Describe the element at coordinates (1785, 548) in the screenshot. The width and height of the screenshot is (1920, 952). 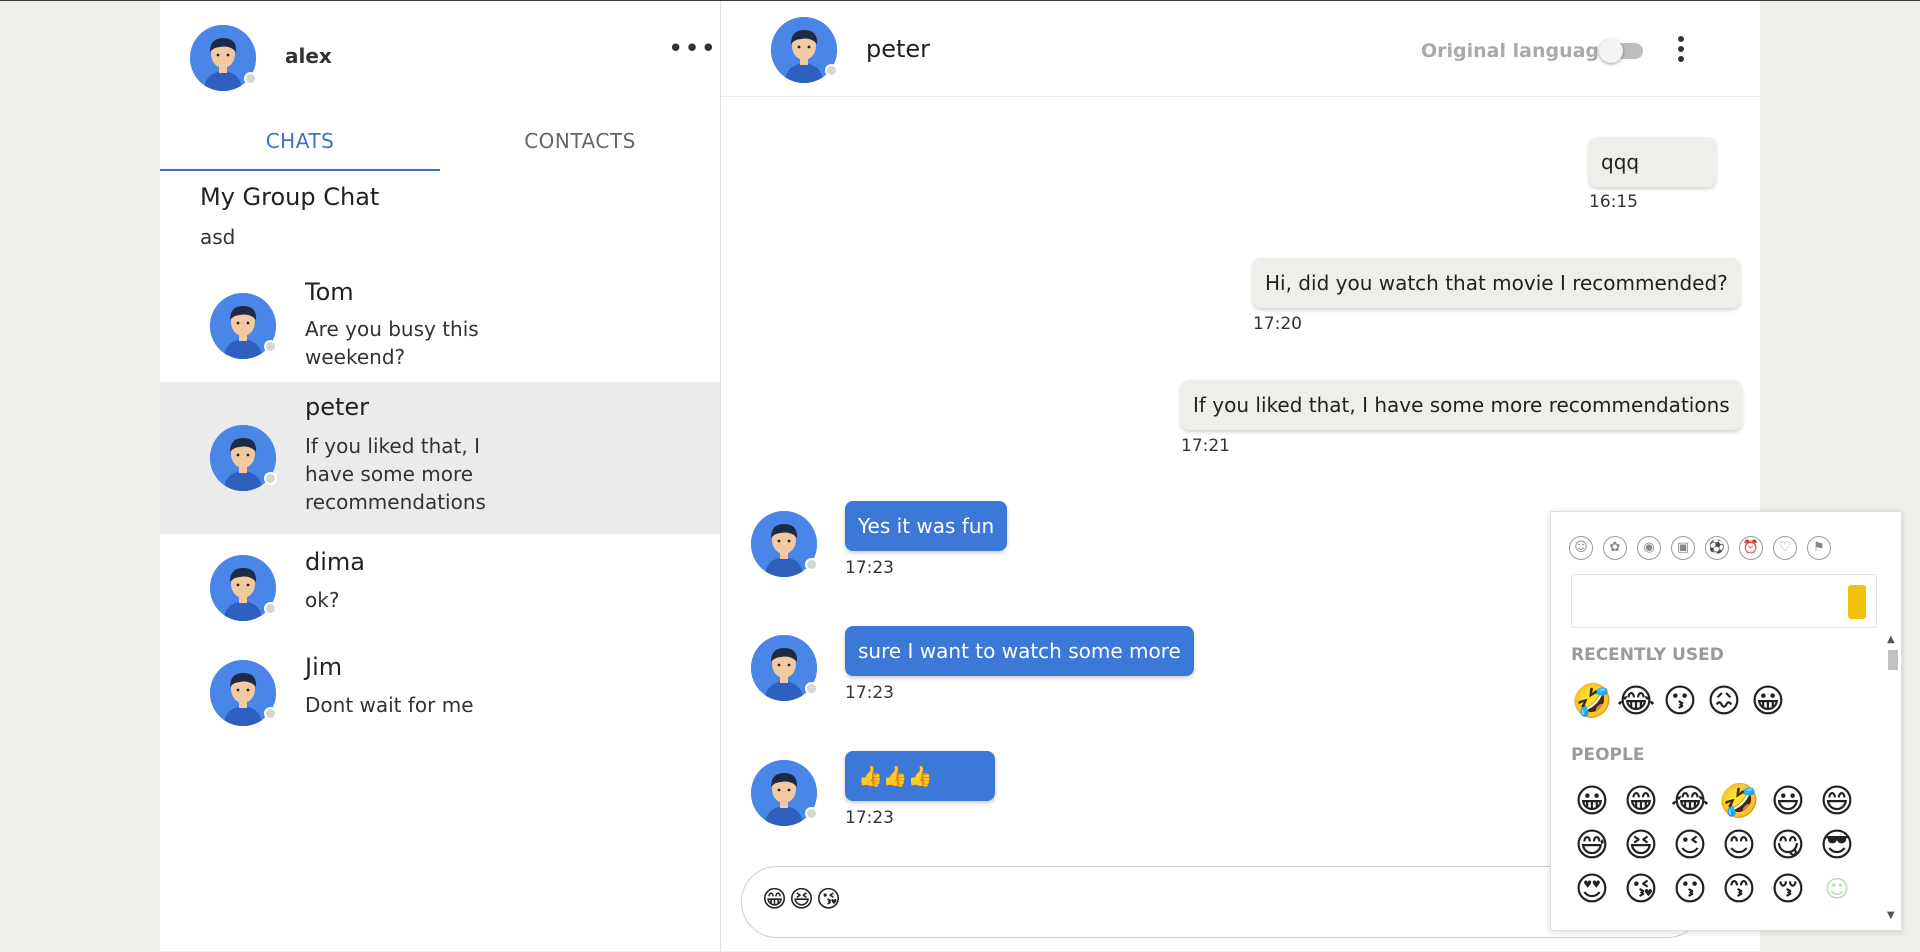
I see `symbols-icon: ♡` at that location.